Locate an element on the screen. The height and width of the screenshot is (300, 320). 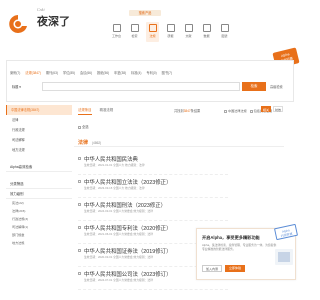
nav-item-desk: 工作台 is located at coordinates (116, 32).